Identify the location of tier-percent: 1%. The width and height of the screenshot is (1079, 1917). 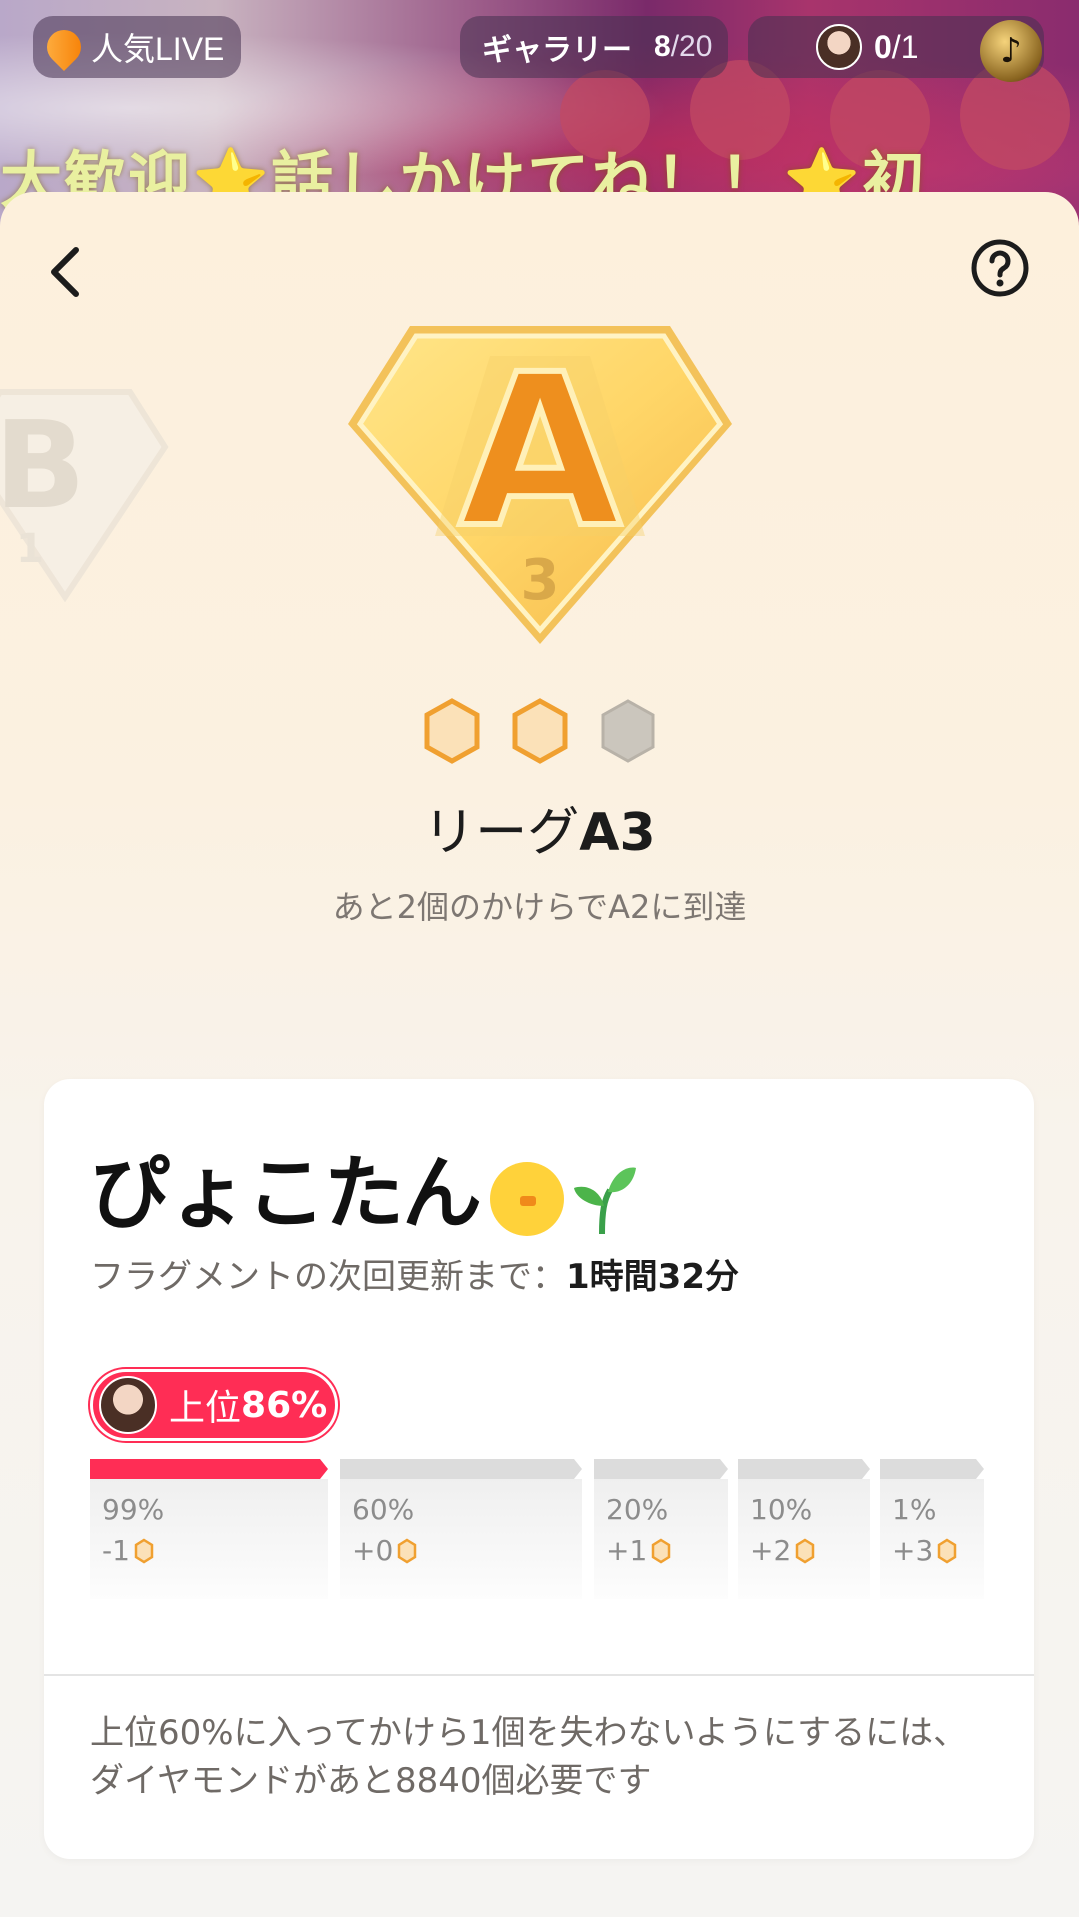
(914, 1509).